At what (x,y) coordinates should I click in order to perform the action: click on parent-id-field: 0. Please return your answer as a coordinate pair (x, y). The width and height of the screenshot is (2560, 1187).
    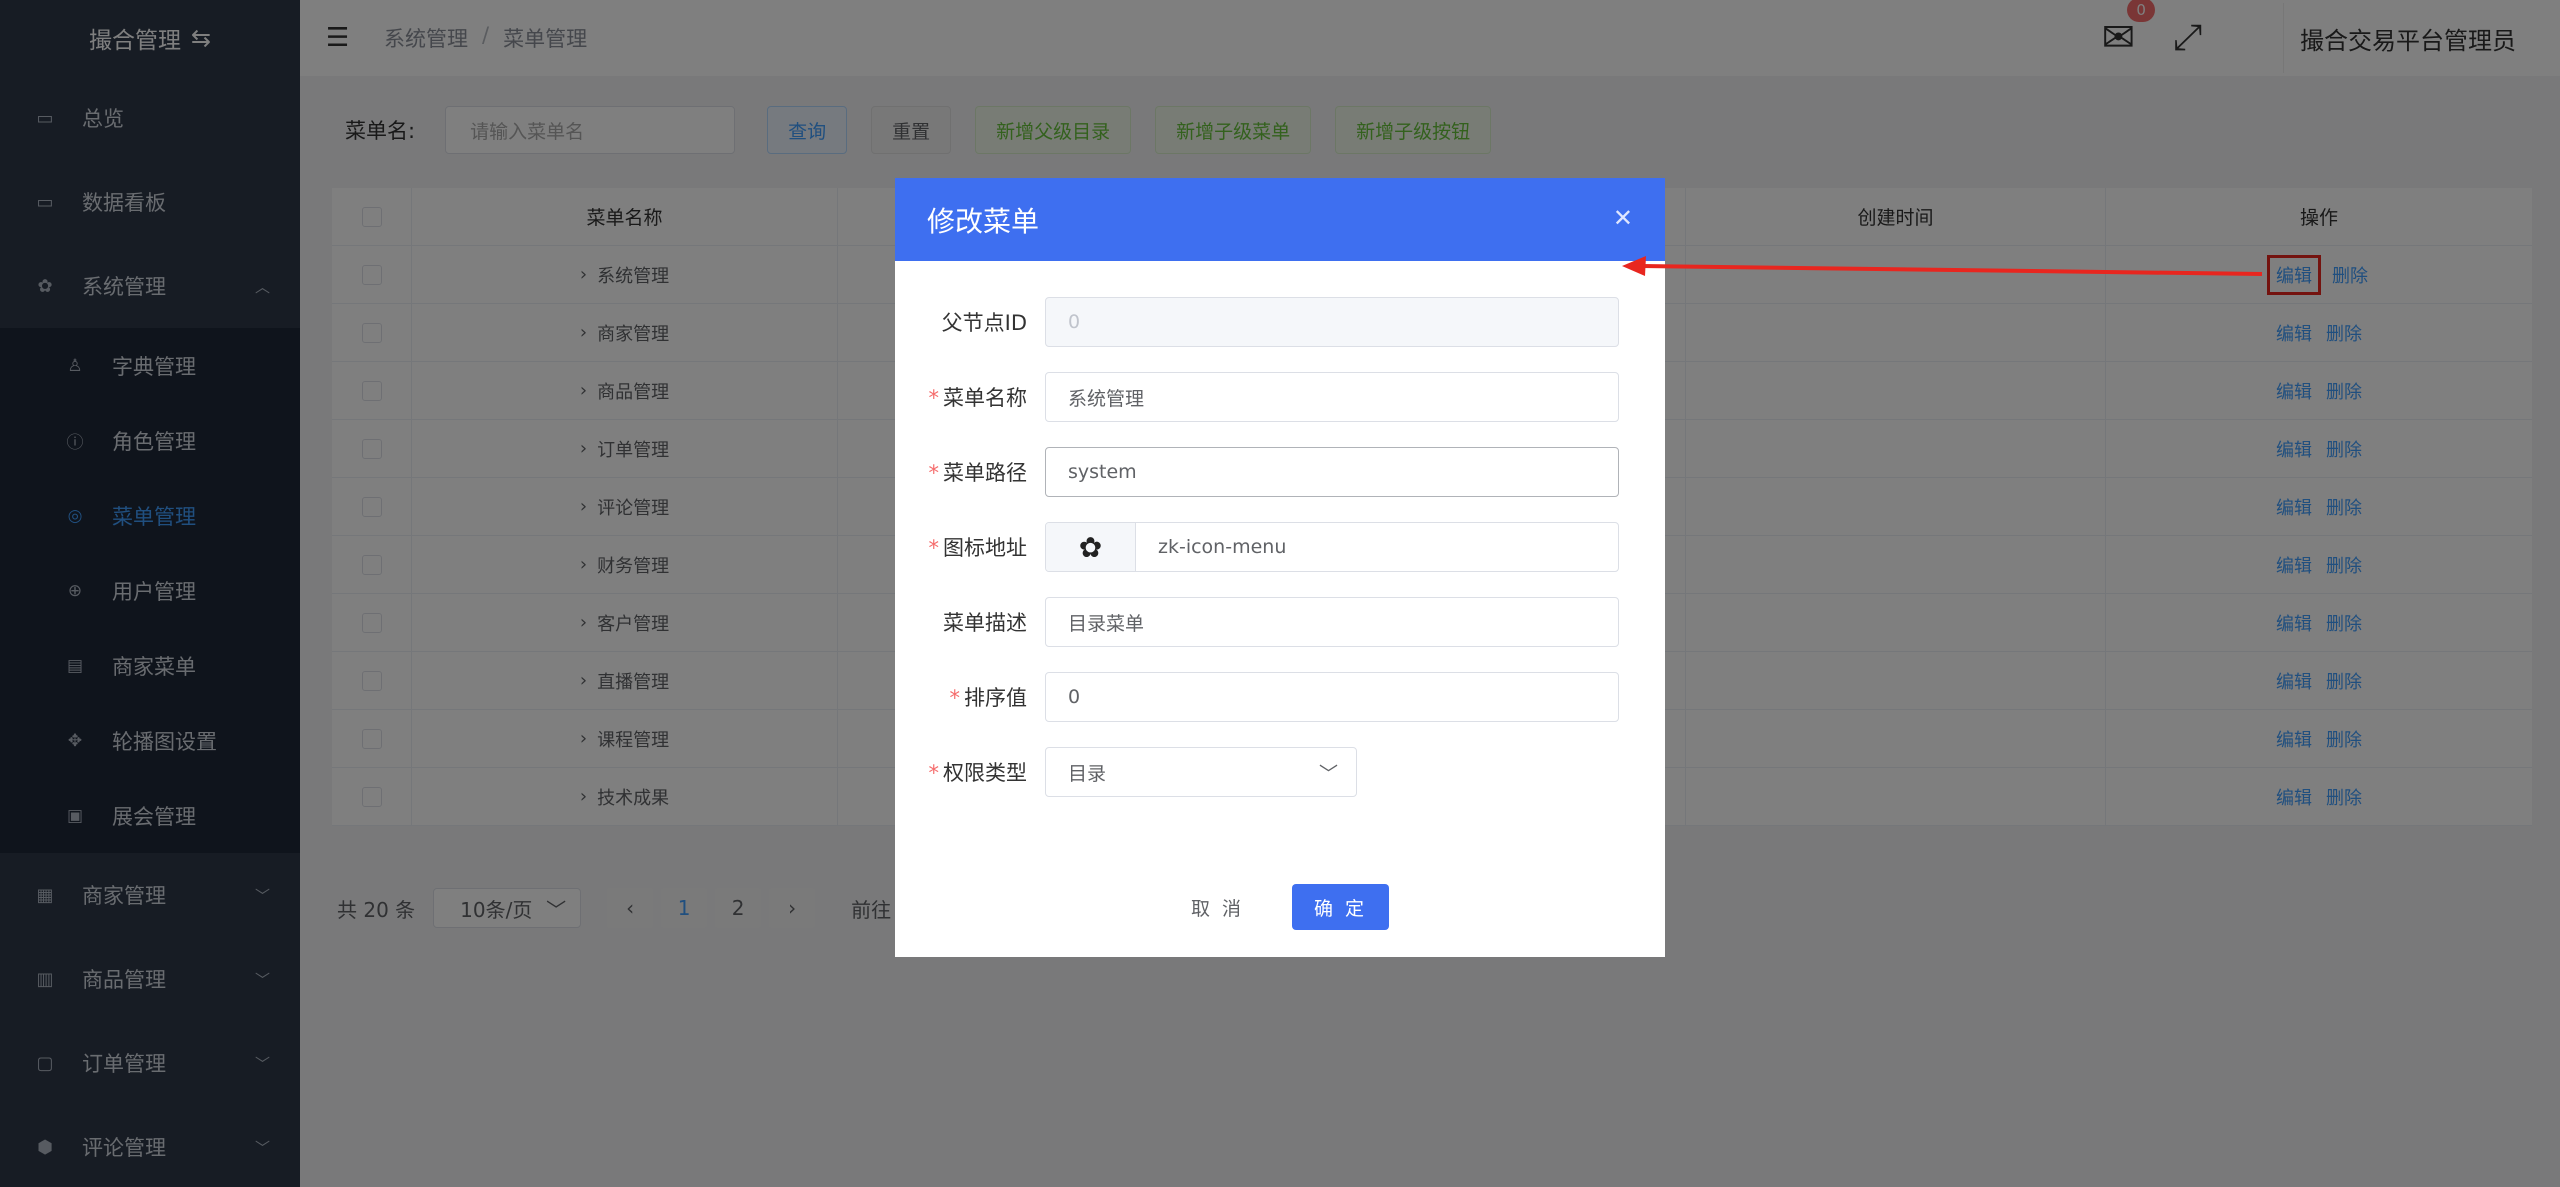
    Looking at the image, I should click on (1332, 322).